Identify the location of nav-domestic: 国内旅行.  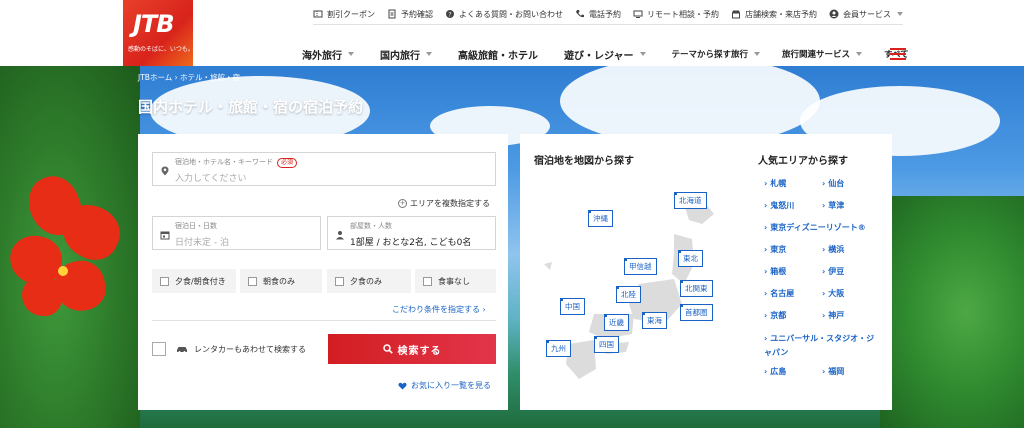
(406, 54).